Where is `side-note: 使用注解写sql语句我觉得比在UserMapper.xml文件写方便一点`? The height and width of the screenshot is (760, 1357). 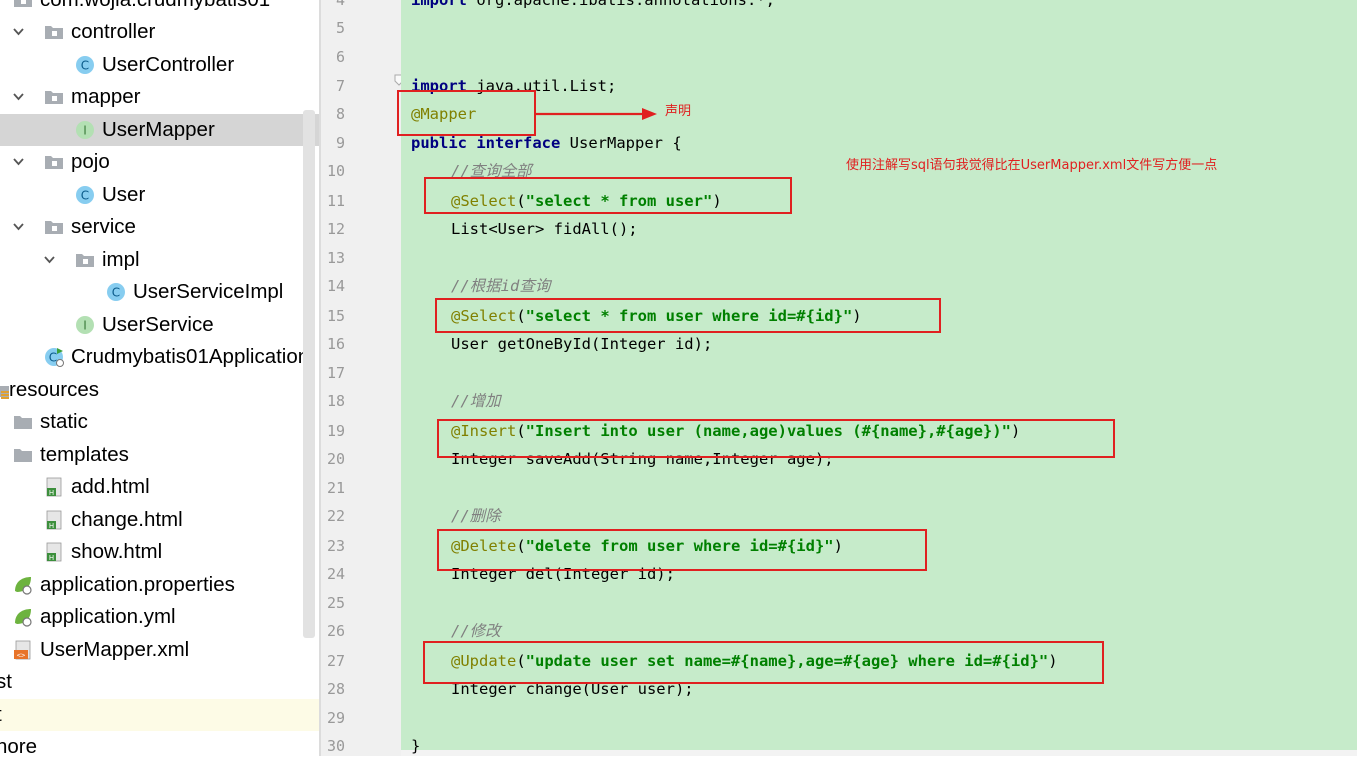 side-note: 使用注解写sql语句我觉得比在UserMapper.xml文件写方便一点 is located at coordinates (1032, 165).